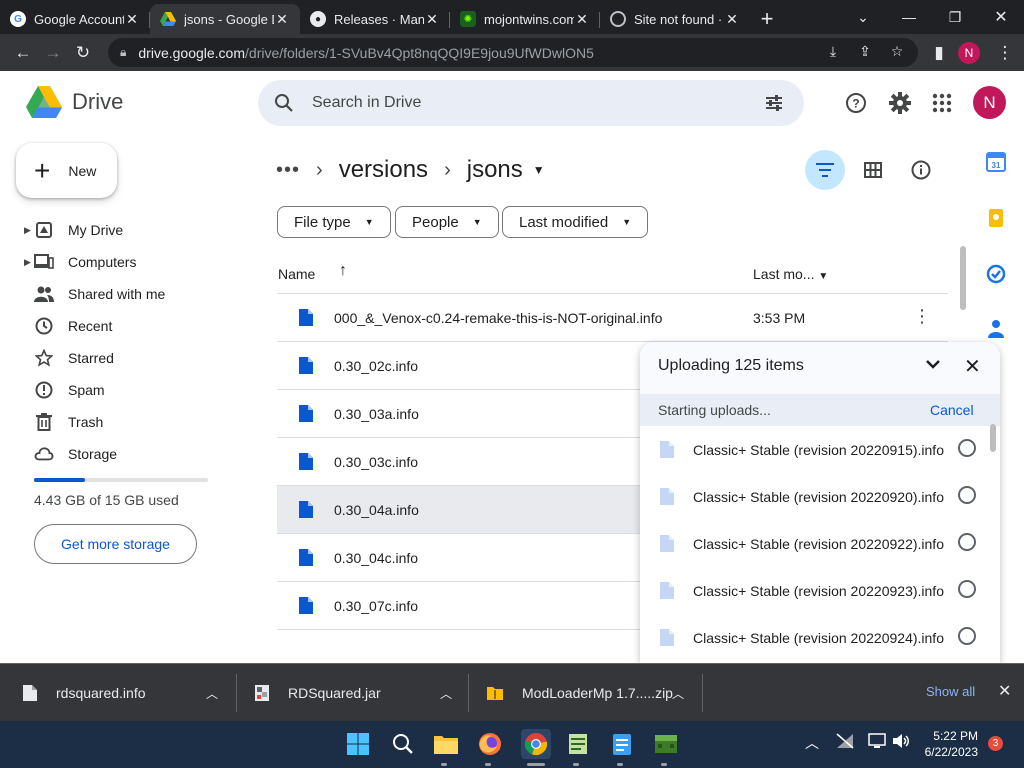  What do you see at coordinates (74, 102) in the screenshot?
I see `drive-logo: Drive` at bounding box center [74, 102].